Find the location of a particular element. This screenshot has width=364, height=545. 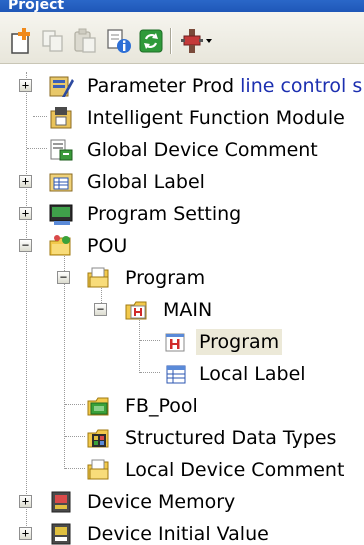

copy-icon is located at coordinates (52, 41).